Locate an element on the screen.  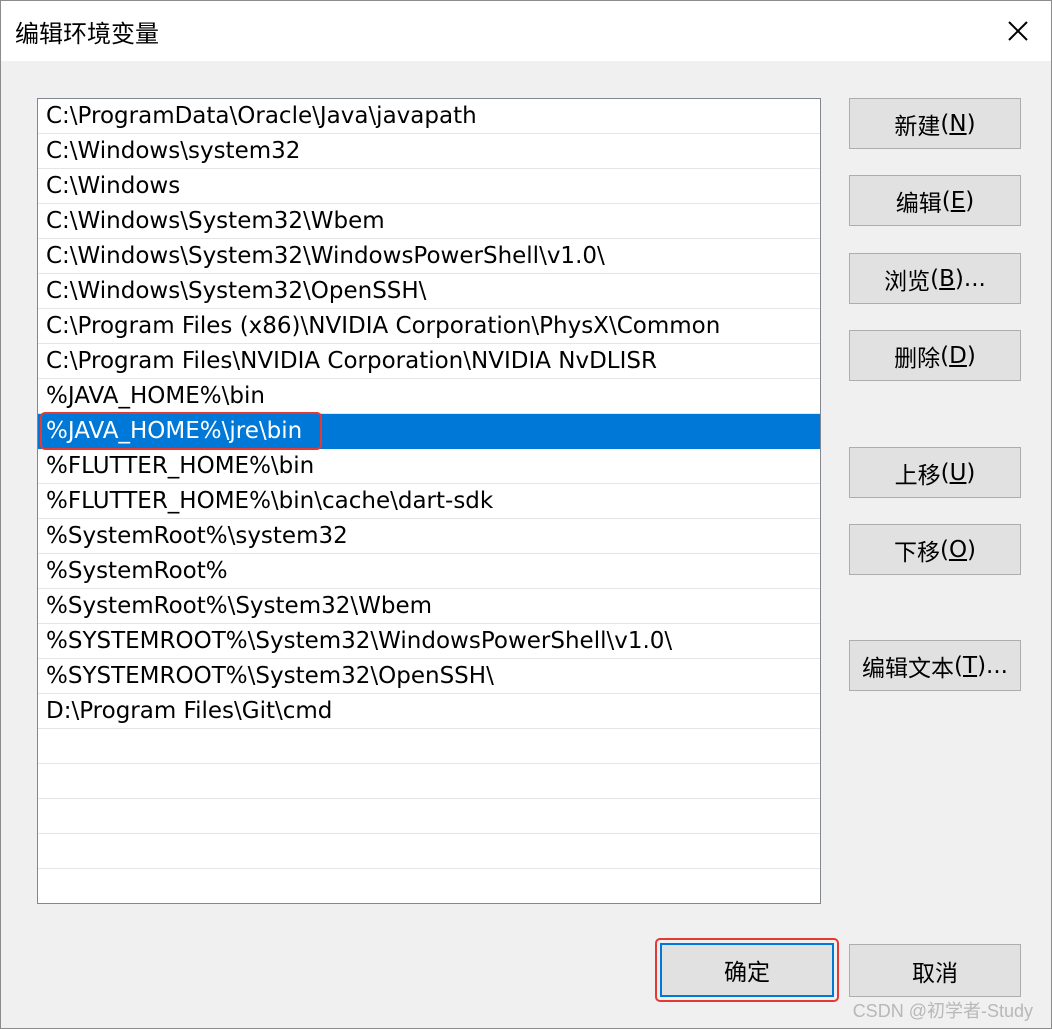
dialog-title: 编辑环境变量 is located at coordinates (87, 34).